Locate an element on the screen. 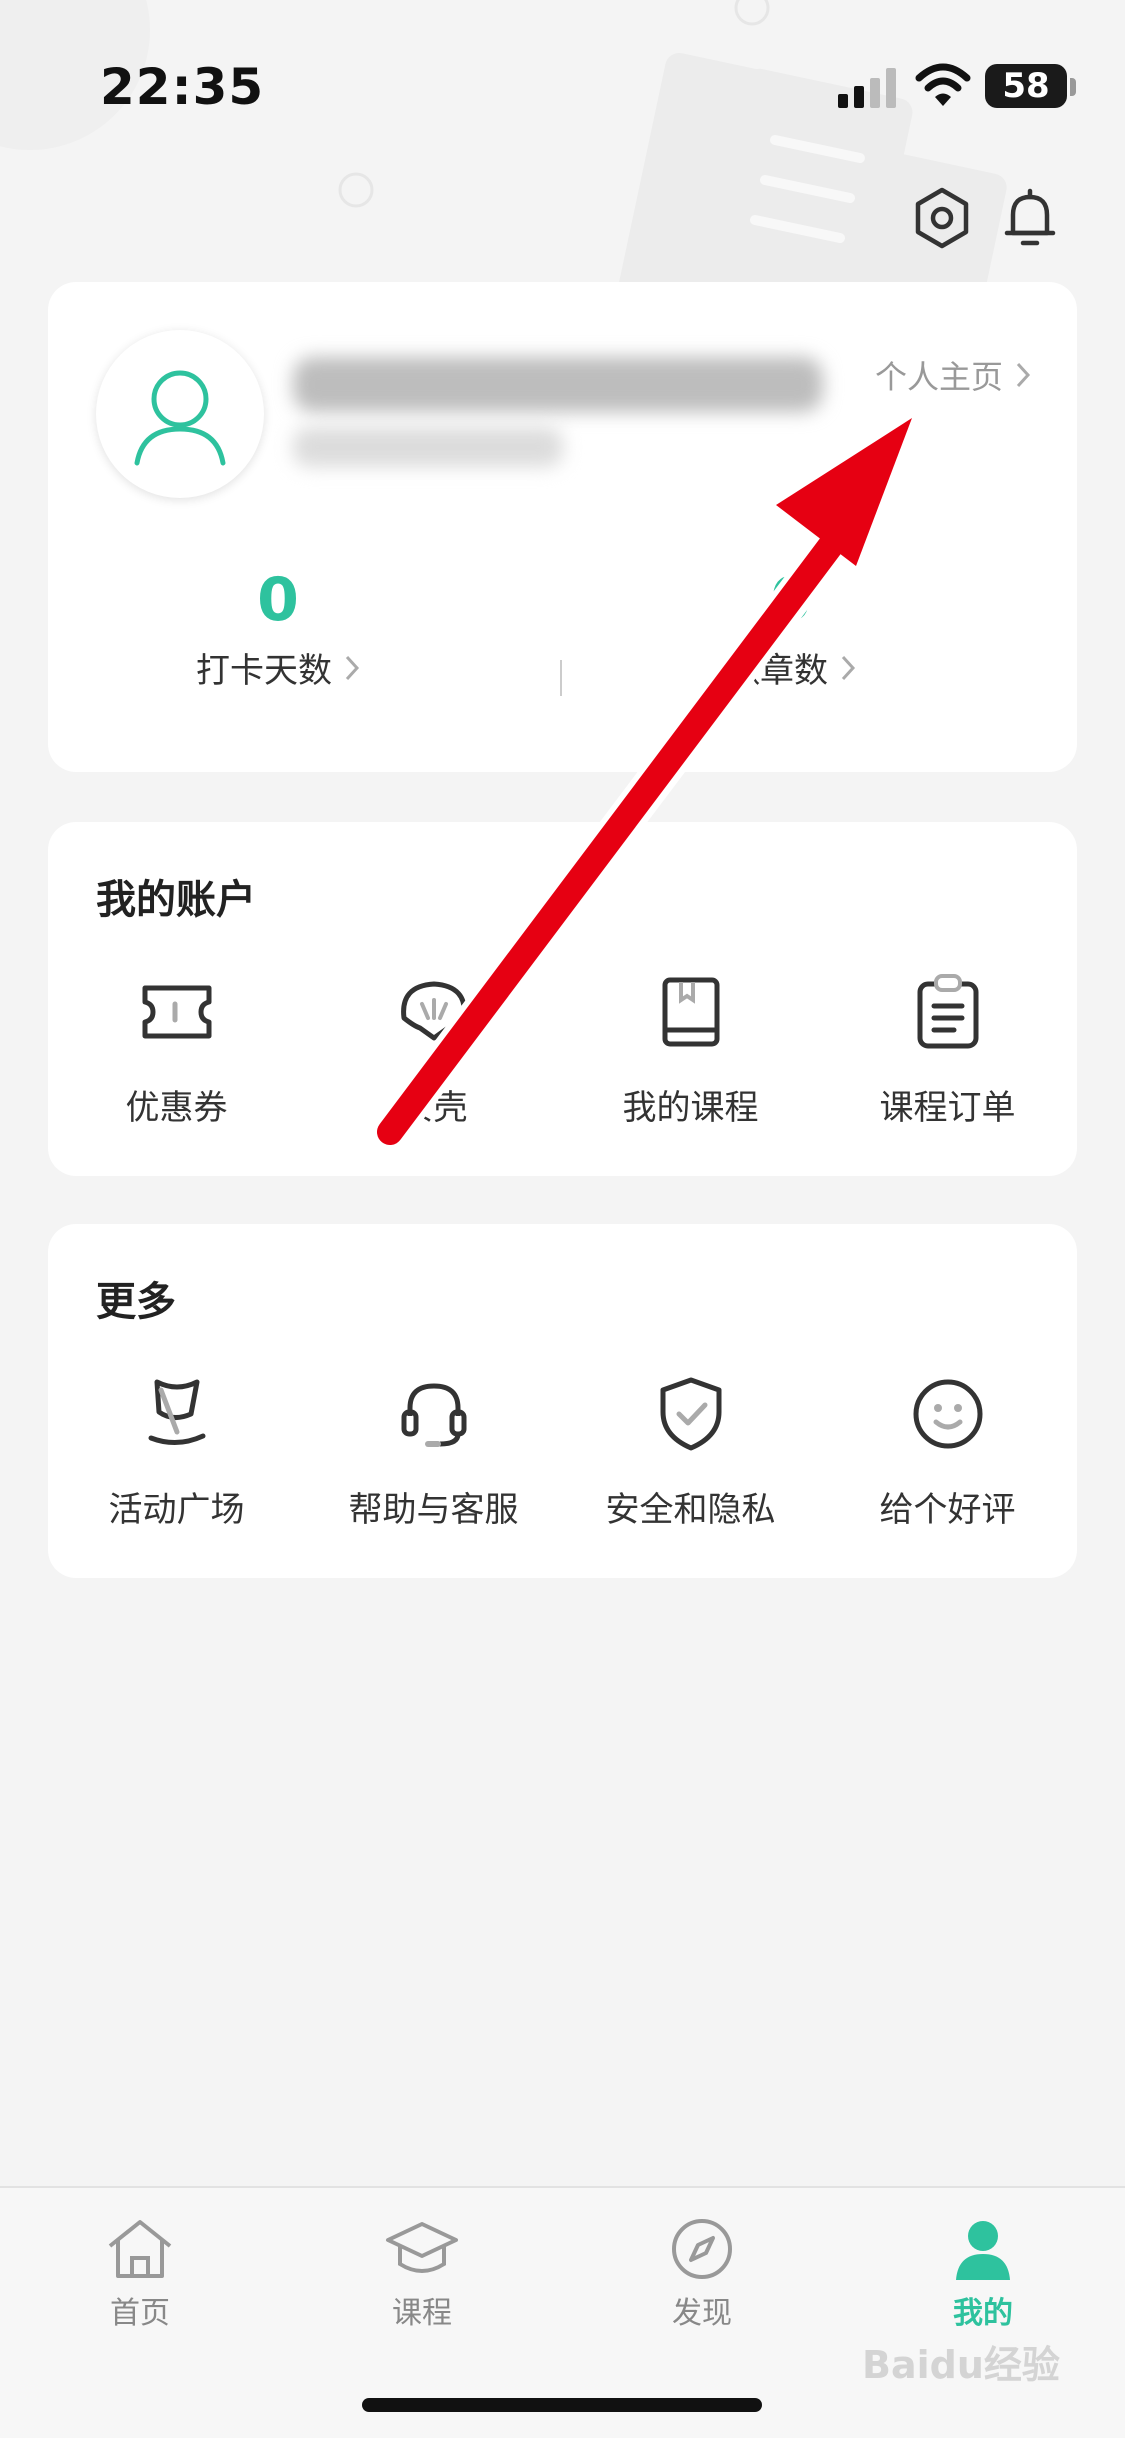  badges-label: 徽章数 is located at coordinates (777, 671).